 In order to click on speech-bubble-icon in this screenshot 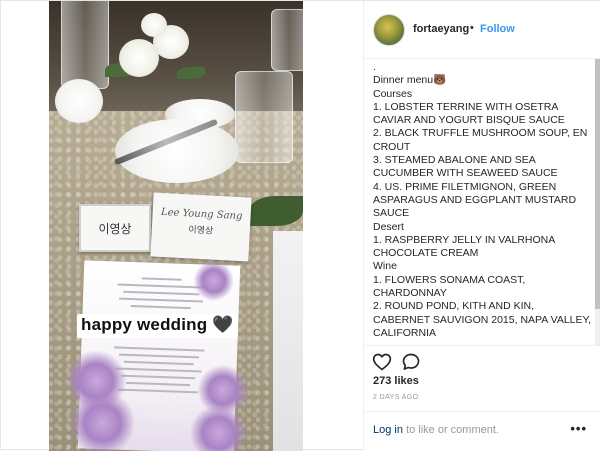, I will do `click(411, 362)`.